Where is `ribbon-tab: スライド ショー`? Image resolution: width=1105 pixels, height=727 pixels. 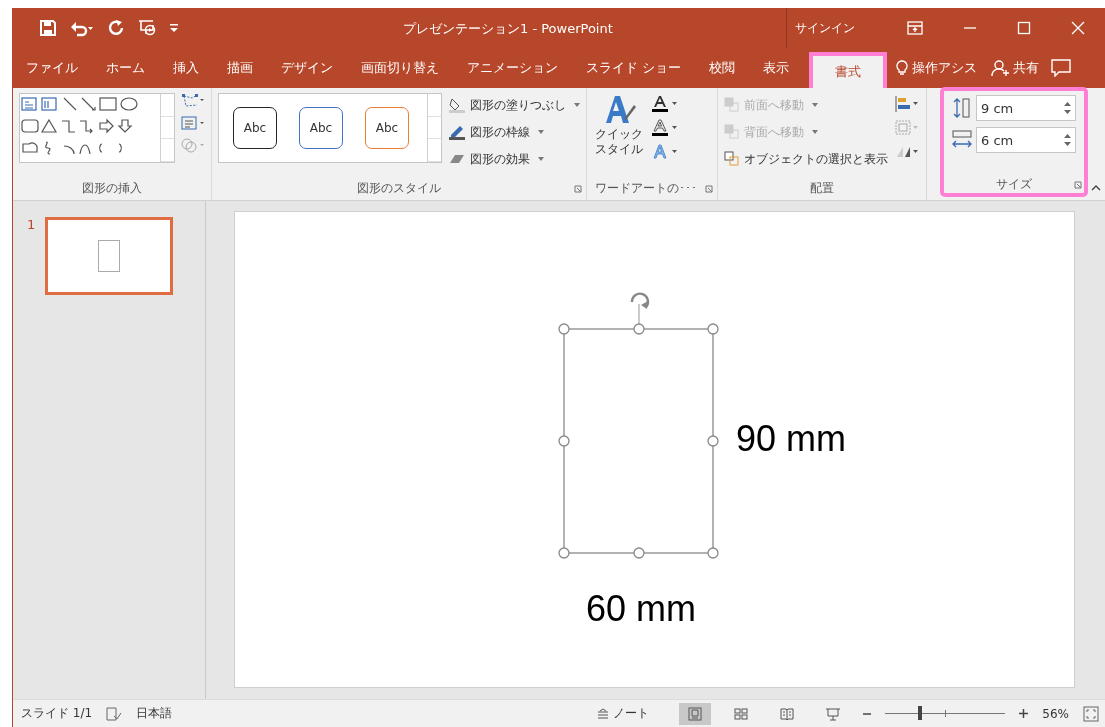
ribbon-tab: スライド ショー is located at coordinates (633, 68).